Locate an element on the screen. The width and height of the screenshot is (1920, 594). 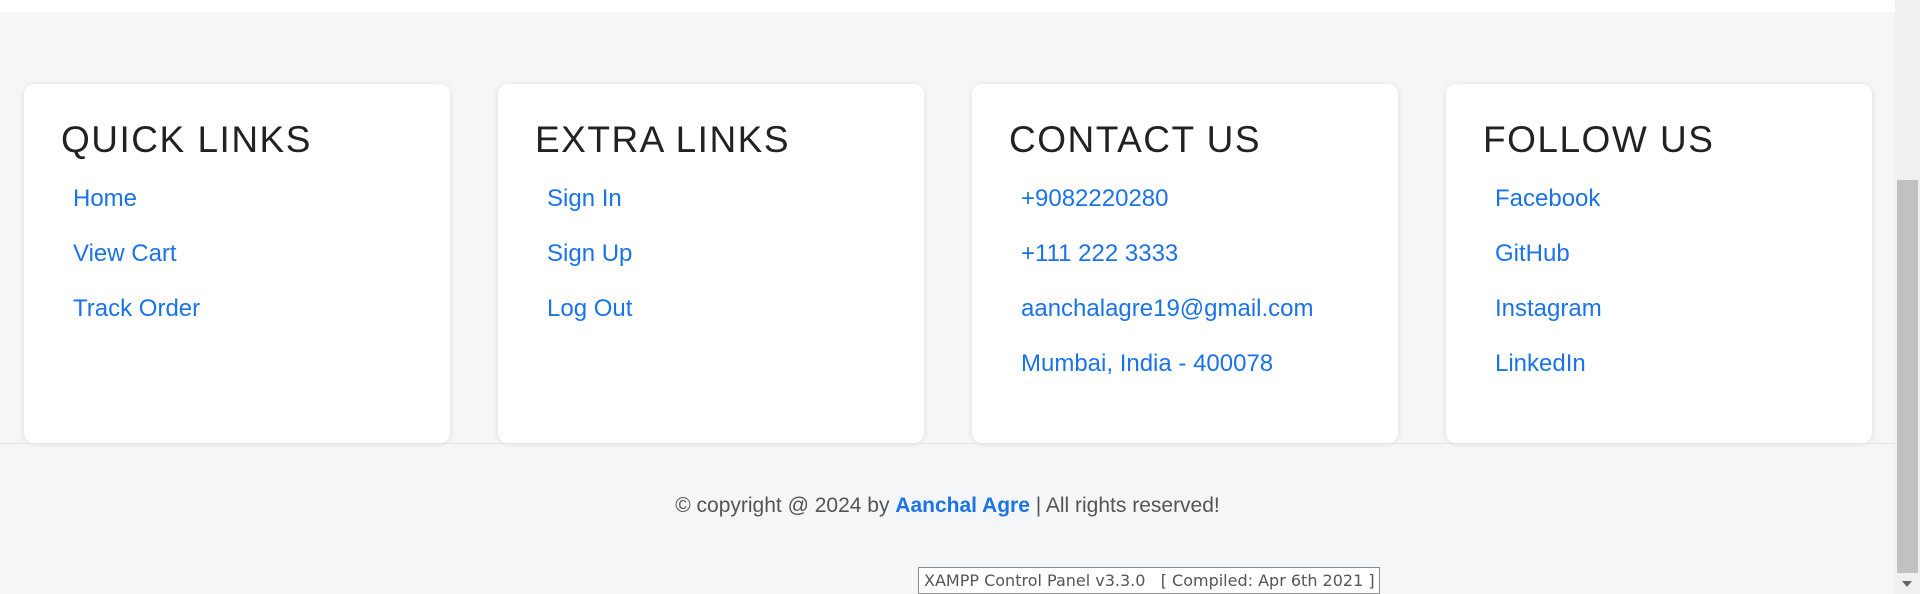
list-item: +9082220280 is located at coordinates (1185, 212).